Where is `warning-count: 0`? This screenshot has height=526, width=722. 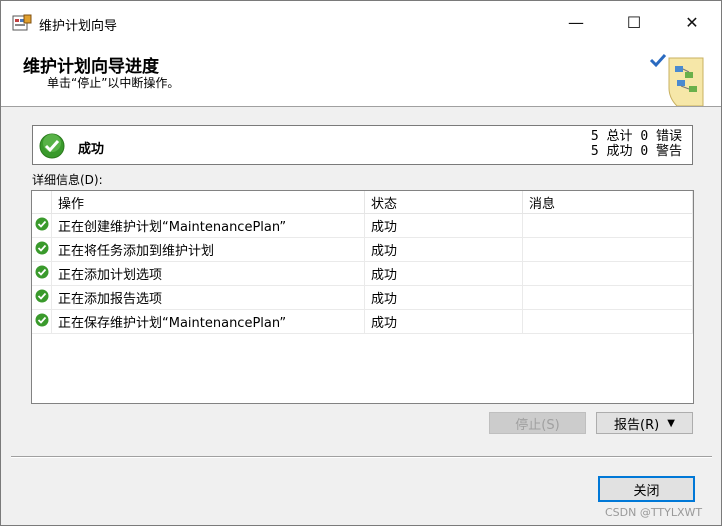 warning-count: 0 is located at coordinates (644, 151).